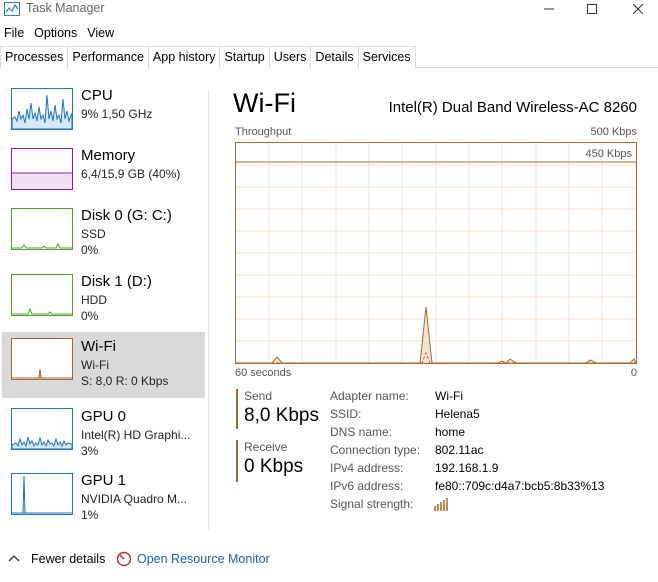  What do you see at coordinates (386, 57) in the screenshot?
I see `tab-services: Services` at bounding box center [386, 57].